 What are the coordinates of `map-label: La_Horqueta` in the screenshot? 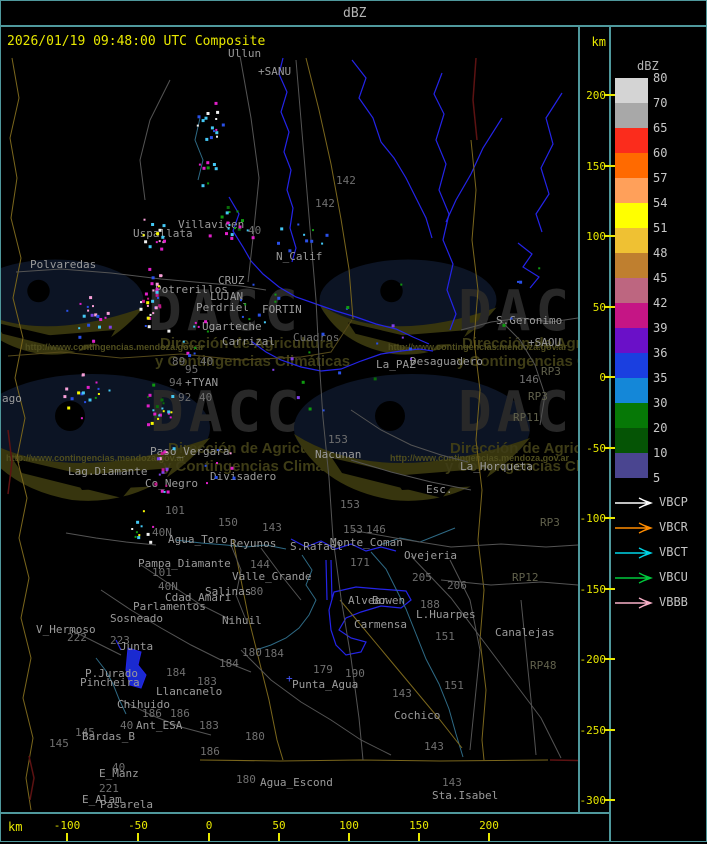 It's located at (496, 466).